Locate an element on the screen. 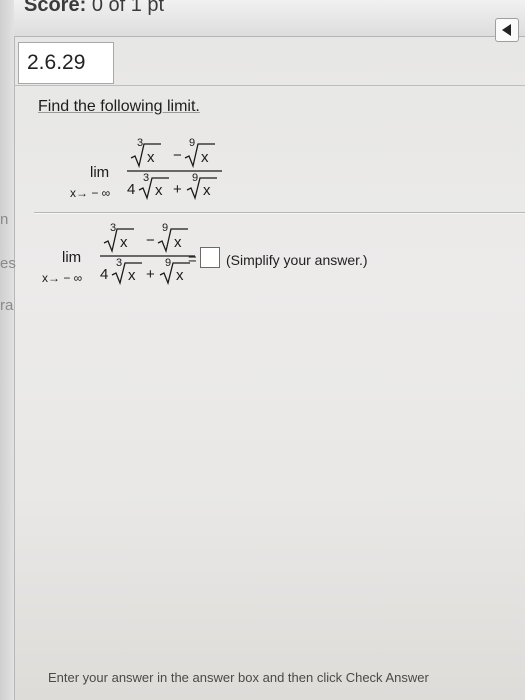  score-value: 0 of 1 pt is located at coordinates (128, 8).